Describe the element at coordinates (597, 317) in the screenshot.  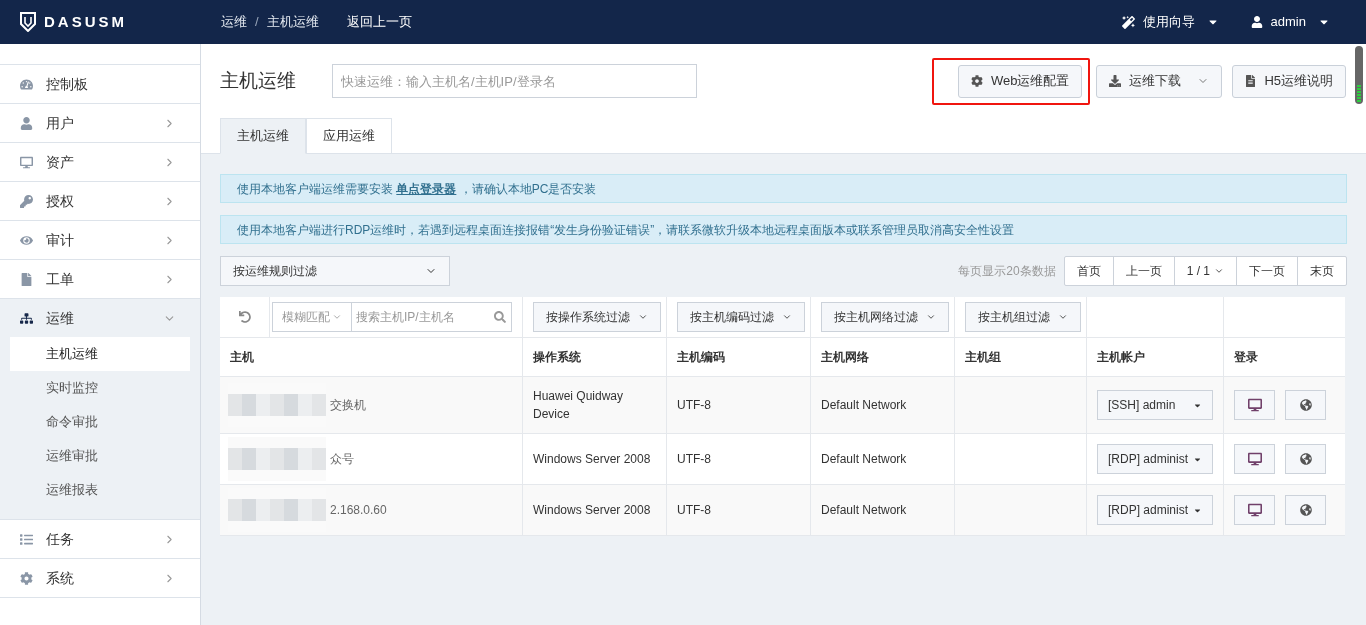
I see `column-filter-select: 按操作系统过滤` at that location.